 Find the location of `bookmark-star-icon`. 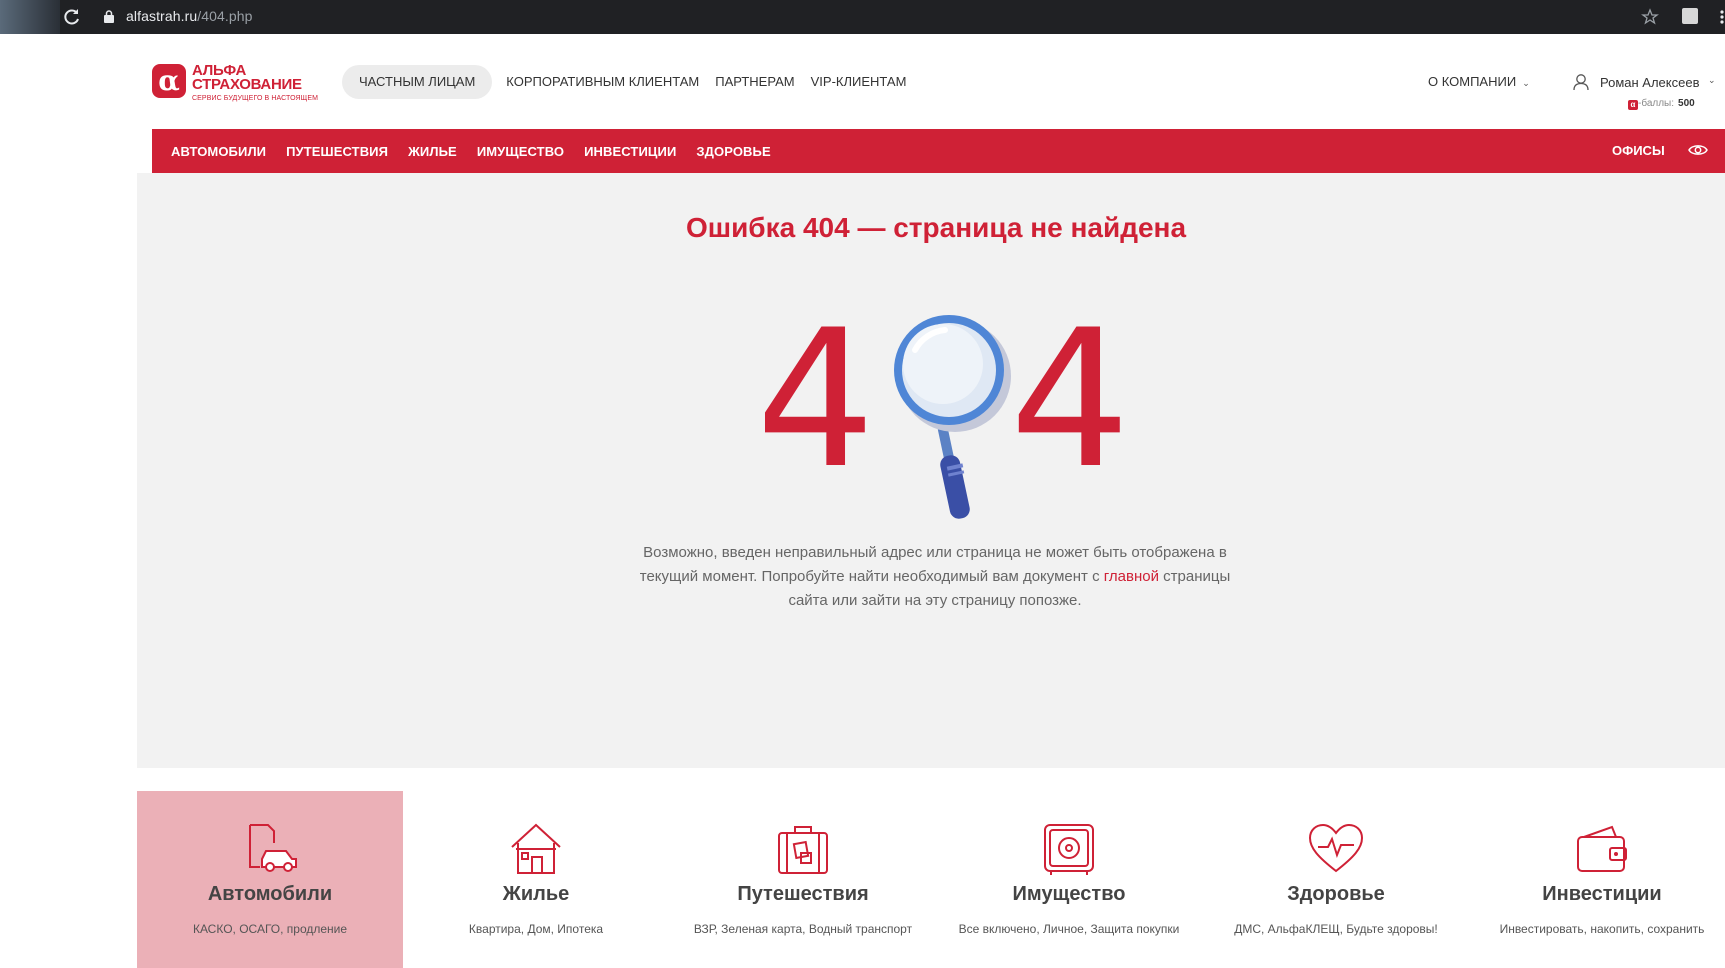

bookmark-star-icon is located at coordinates (1650, 17).